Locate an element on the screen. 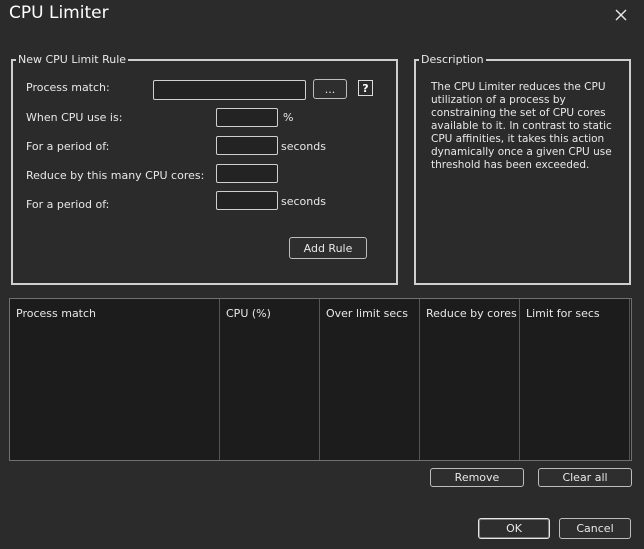 The height and width of the screenshot is (549, 644). cancel-button: Cancel is located at coordinates (595, 528).